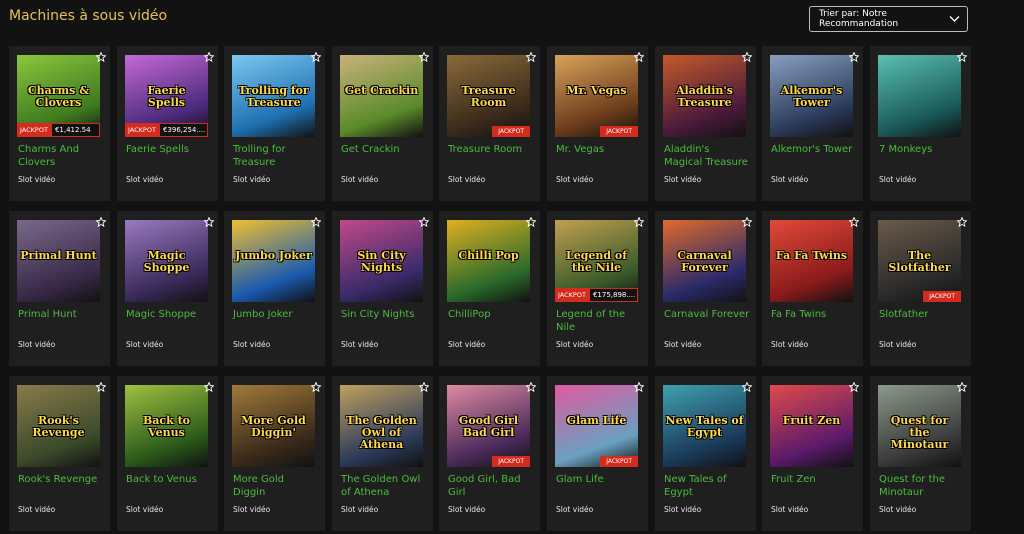 The height and width of the screenshot is (534, 1024). Describe the element at coordinates (381, 426) in the screenshot. I see `game-thumbnail: The Golden Owl of Athena` at that location.